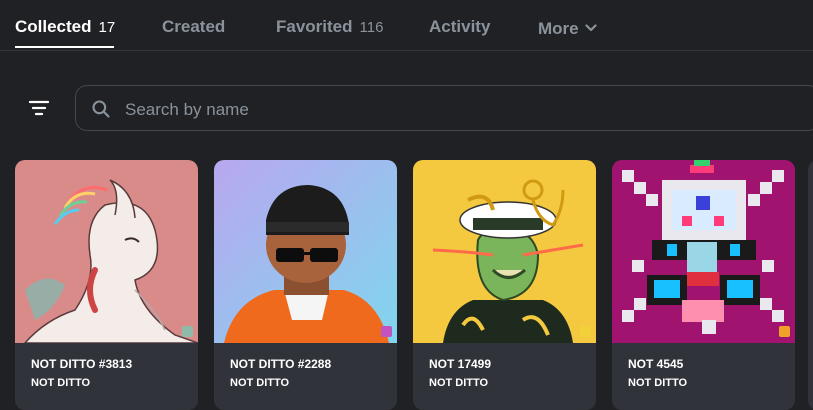  What do you see at coordinates (656, 364) in the screenshot?
I see `nft-name: NOT 4545` at bounding box center [656, 364].